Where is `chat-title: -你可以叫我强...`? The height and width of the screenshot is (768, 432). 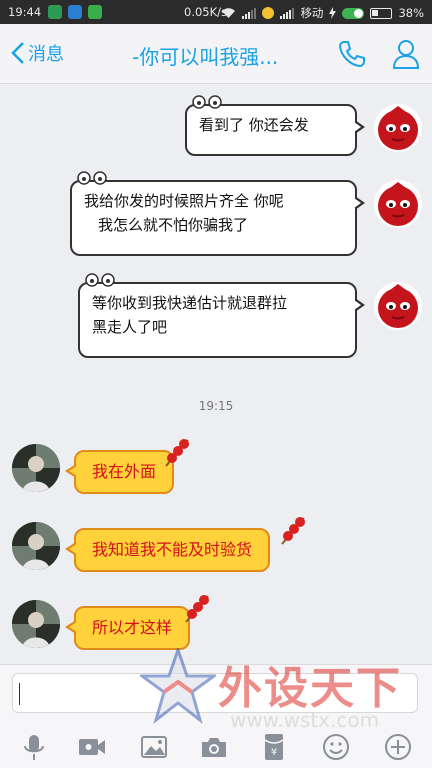
chat-title: -你可以叫我强... is located at coordinates (205, 55).